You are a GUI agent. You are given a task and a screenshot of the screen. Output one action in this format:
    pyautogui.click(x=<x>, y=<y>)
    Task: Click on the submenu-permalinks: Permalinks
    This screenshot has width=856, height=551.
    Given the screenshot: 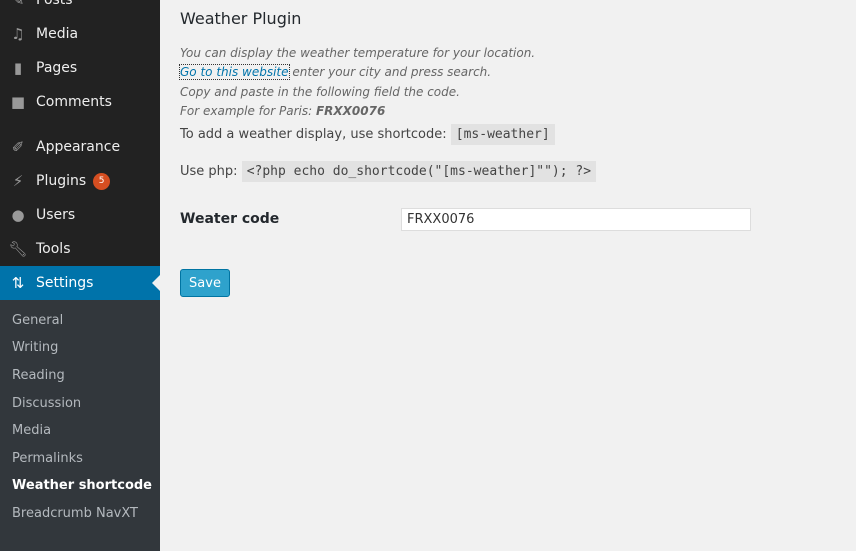 What is the action you would take?
    pyautogui.click(x=47, y=458)
    